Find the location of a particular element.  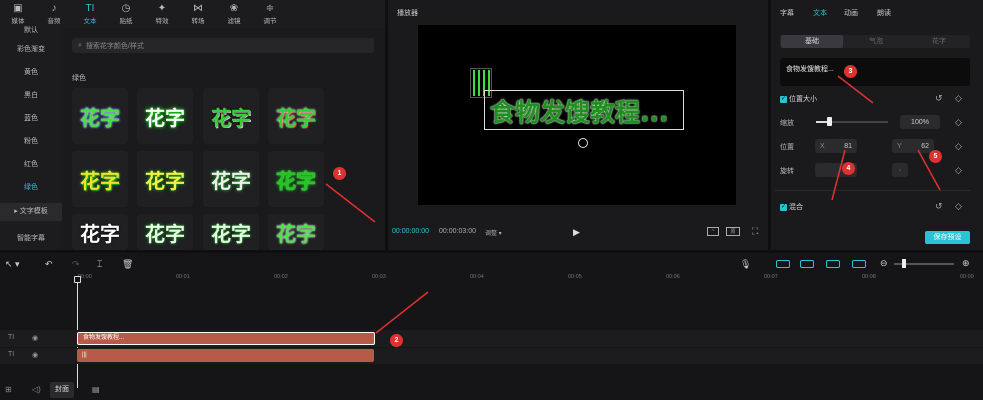

annotation-badge-3: 3 is located at coordinates (850, 71).